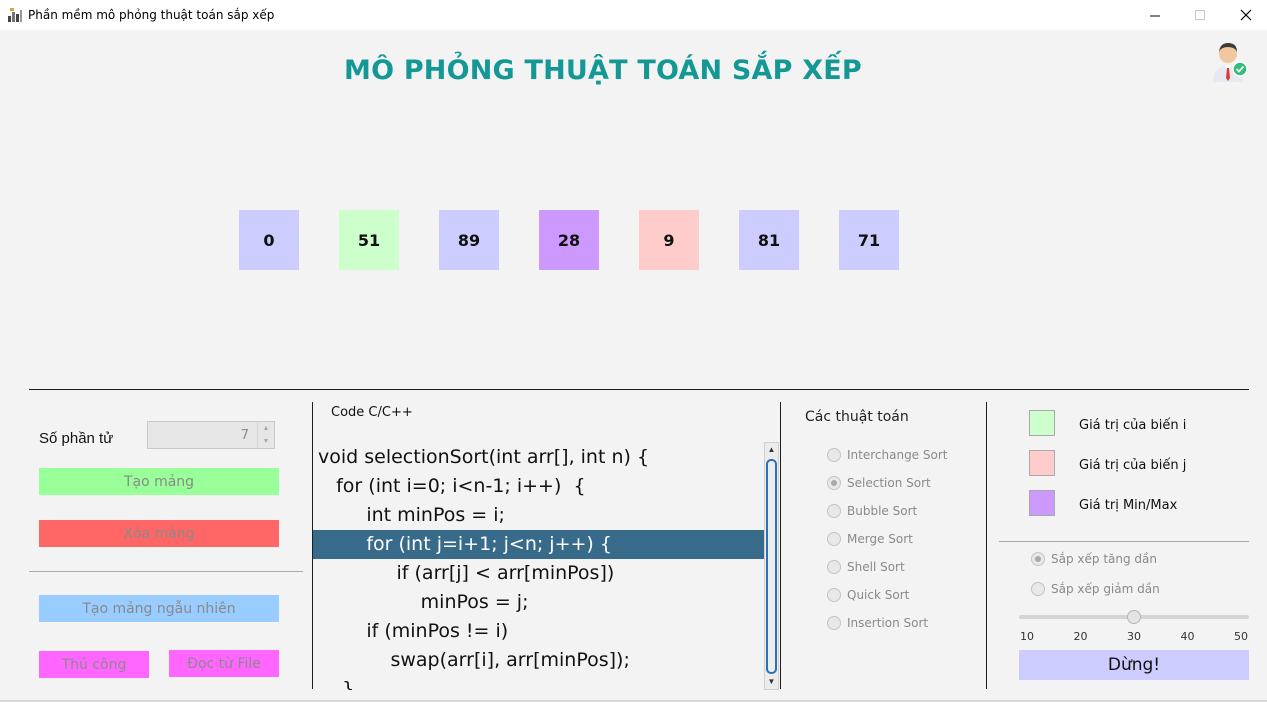 This screenshot has height=702, width=1267. Describe the element at coordinates (603, 70) in the screenshot. I see `page-title: MÔ PHỎNG THUẬT TOÁN SẮP XẾP` at that location.